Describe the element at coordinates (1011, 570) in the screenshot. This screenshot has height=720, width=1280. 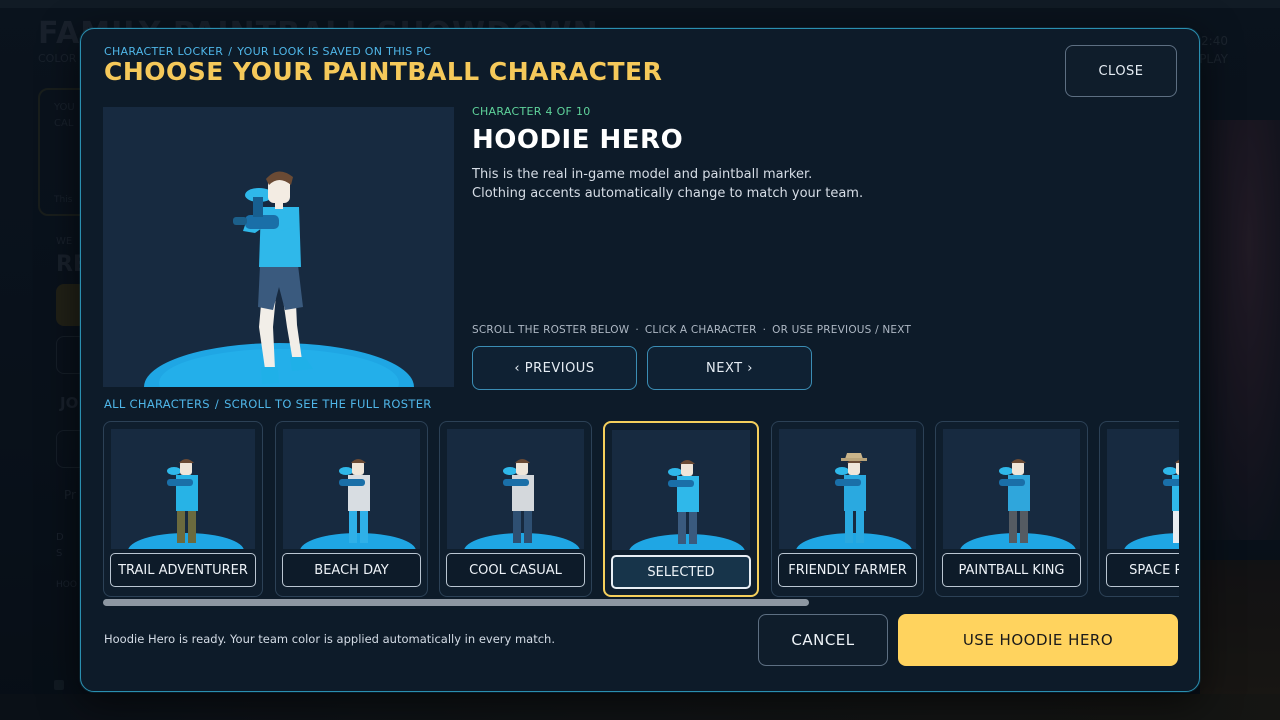
I see `roster-card-label: PAINTBALL KING` at that location.